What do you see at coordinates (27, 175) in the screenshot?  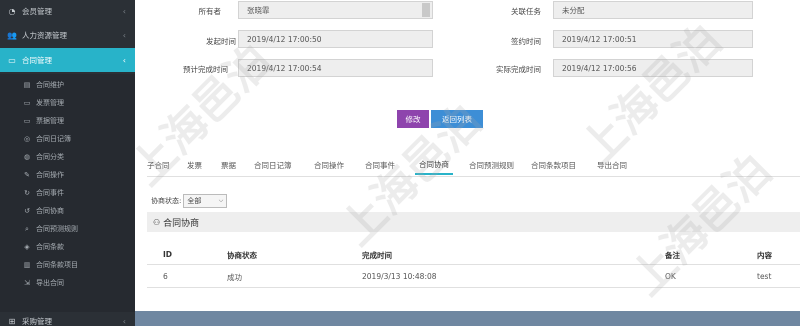 I see `edit-icon: ✎` at bounding box center [27, 175].